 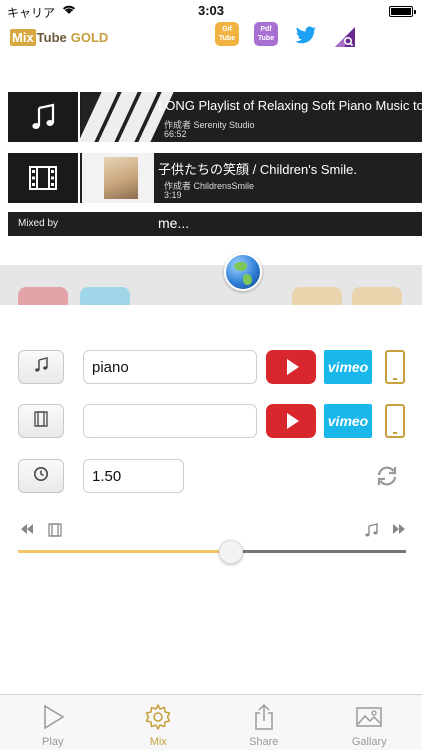 I want to click on tab-gallery: Gallary, so click(x=369, y=722).